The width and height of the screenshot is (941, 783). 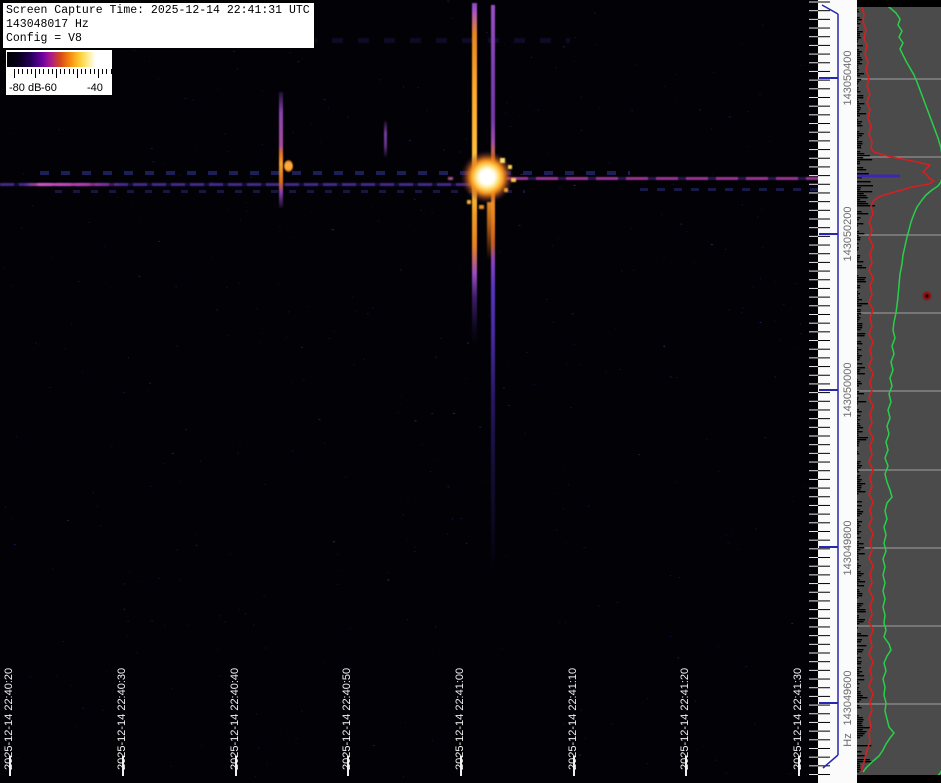 What do you see at coordinates (47, 24) in the screenshot?
I see `frequency-text: 143048017 Hz` at bounding box center [47, 24].